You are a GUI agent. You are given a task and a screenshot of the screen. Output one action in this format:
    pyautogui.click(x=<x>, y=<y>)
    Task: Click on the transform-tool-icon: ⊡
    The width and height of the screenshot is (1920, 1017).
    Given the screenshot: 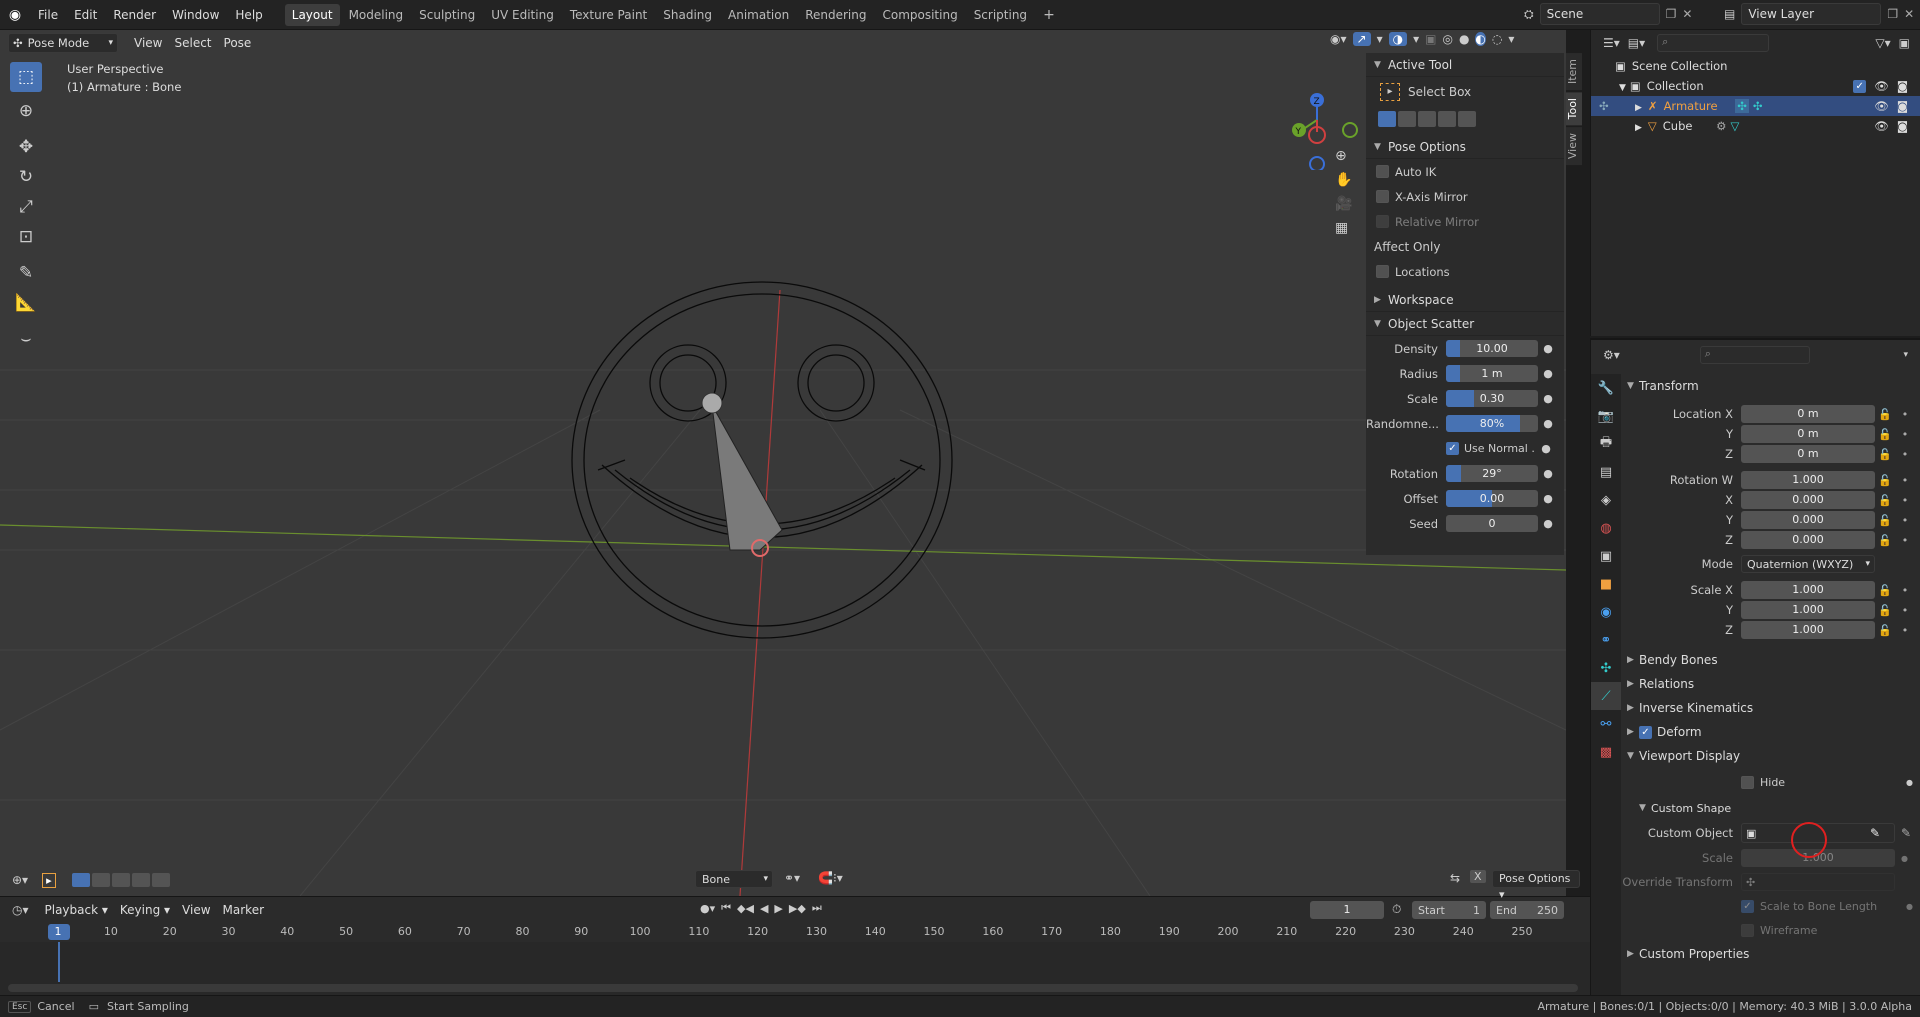 What is the action you would take?
    pyautogui.click(x=26, y=237)
    